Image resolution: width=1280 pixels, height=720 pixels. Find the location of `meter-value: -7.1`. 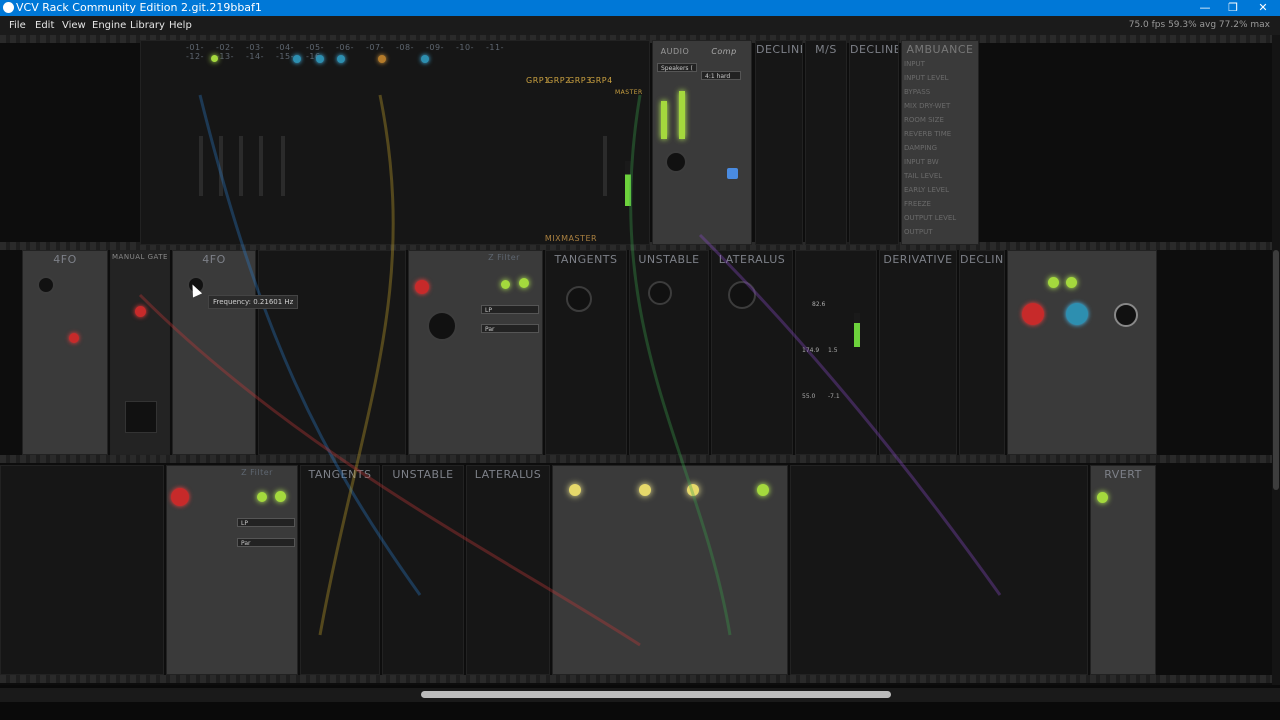

meter-value: -7.1 is located at coordinates (834, 396).